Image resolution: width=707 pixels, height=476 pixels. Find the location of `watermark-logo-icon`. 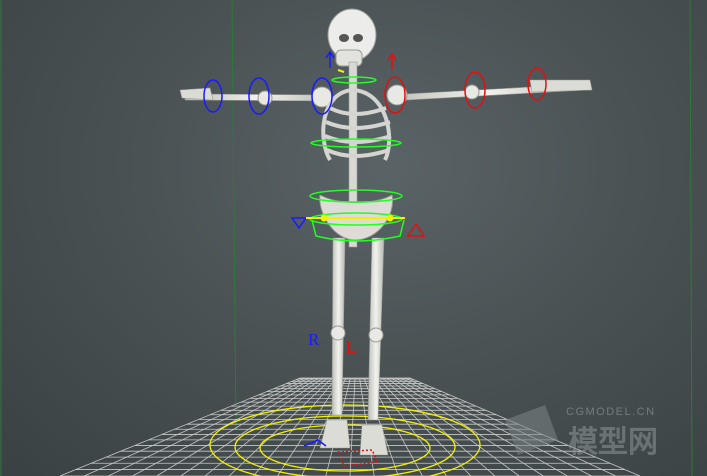

watermark-logo-icon is located at coordinates (531, 430).